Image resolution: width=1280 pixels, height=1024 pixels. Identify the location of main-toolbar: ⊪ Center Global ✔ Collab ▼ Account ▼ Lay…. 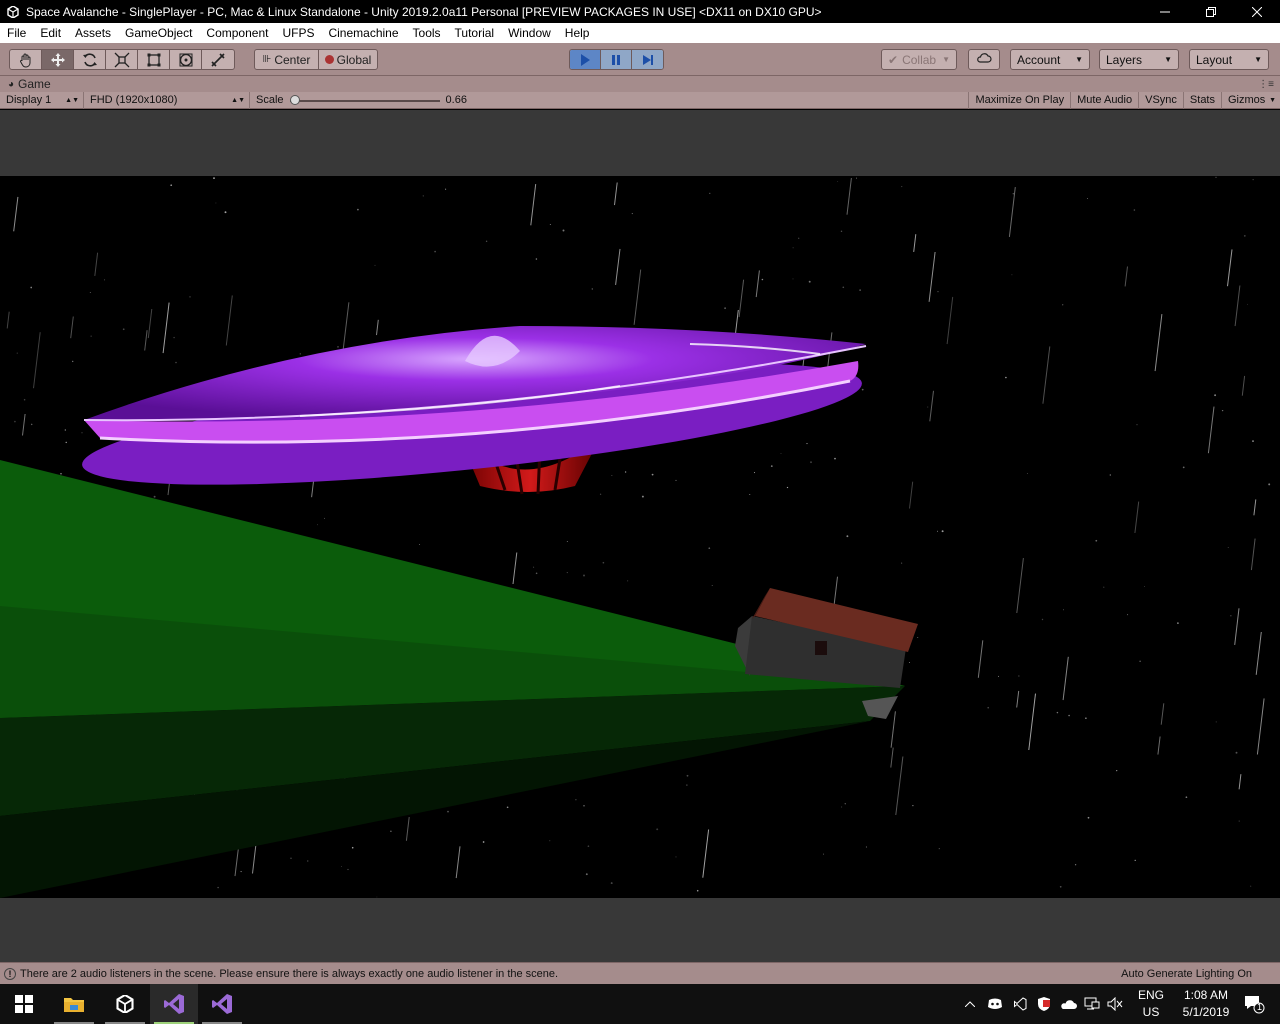
(640, 59).